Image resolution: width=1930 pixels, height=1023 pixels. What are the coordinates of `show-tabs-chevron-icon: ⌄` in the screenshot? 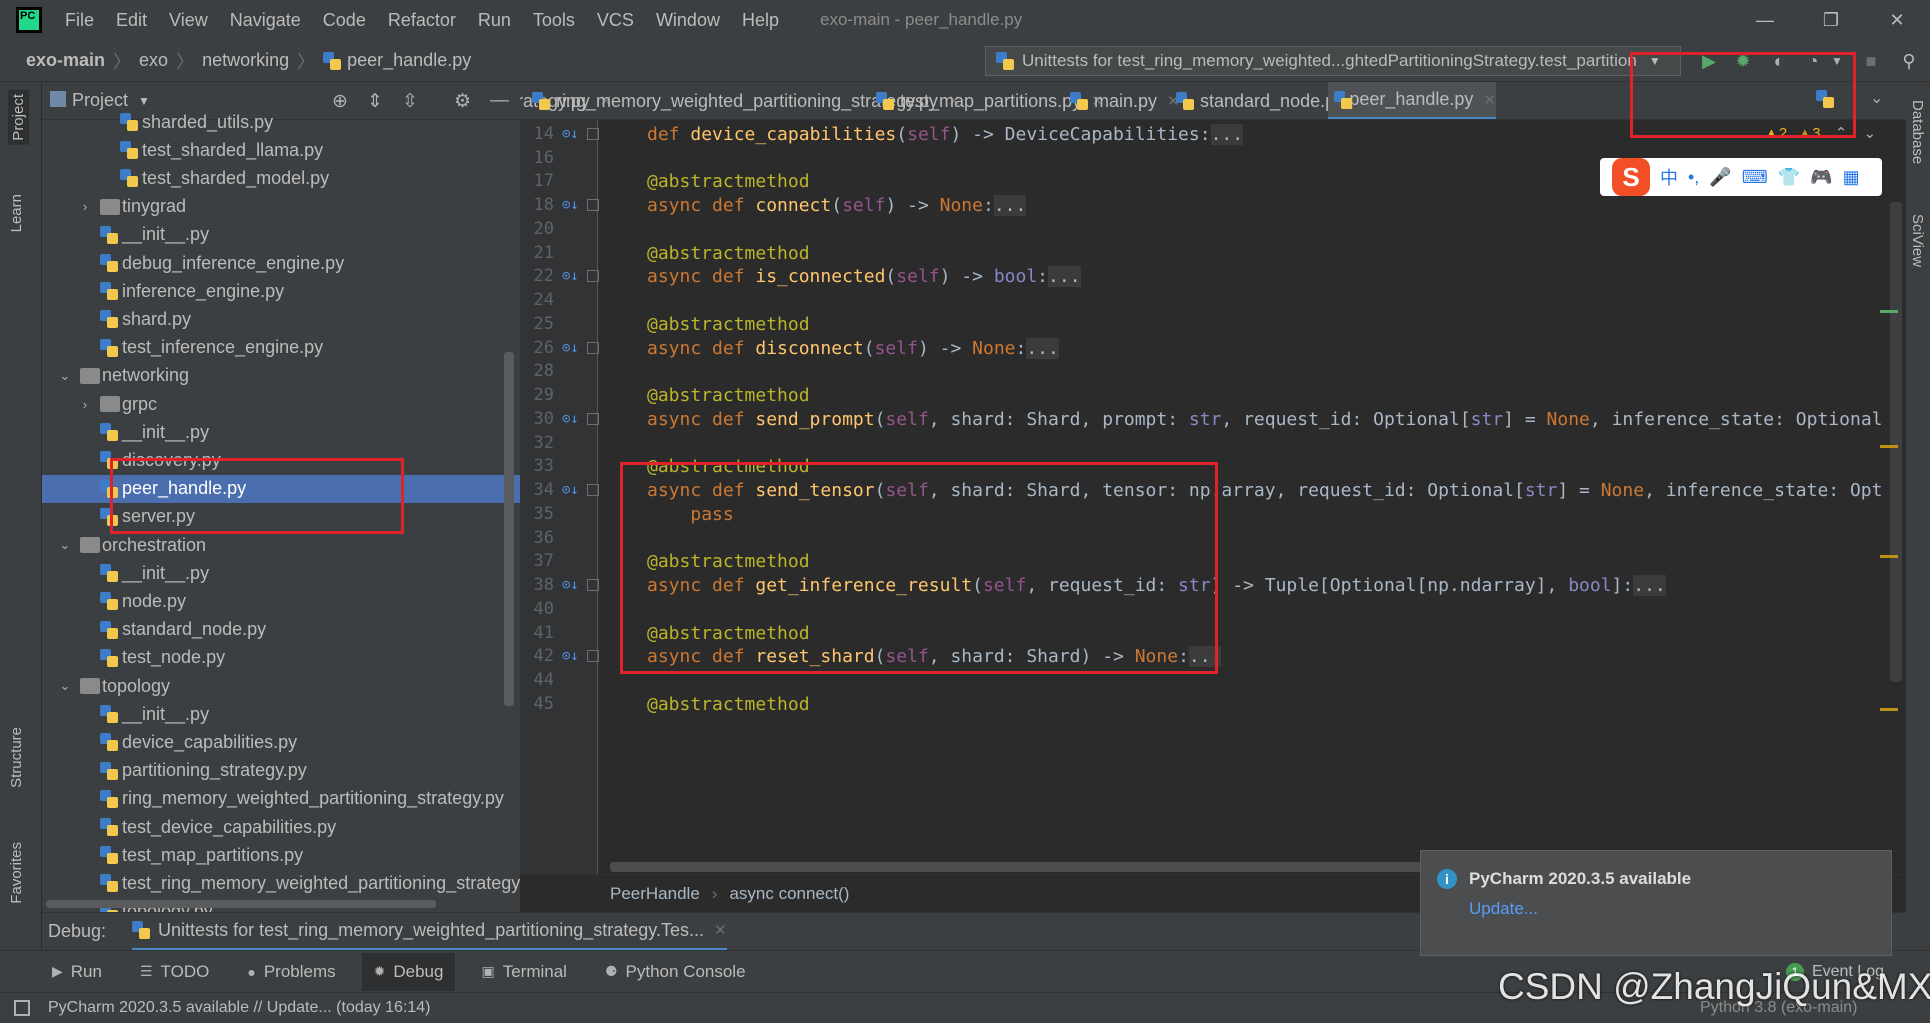 It's located at (1876, 98).